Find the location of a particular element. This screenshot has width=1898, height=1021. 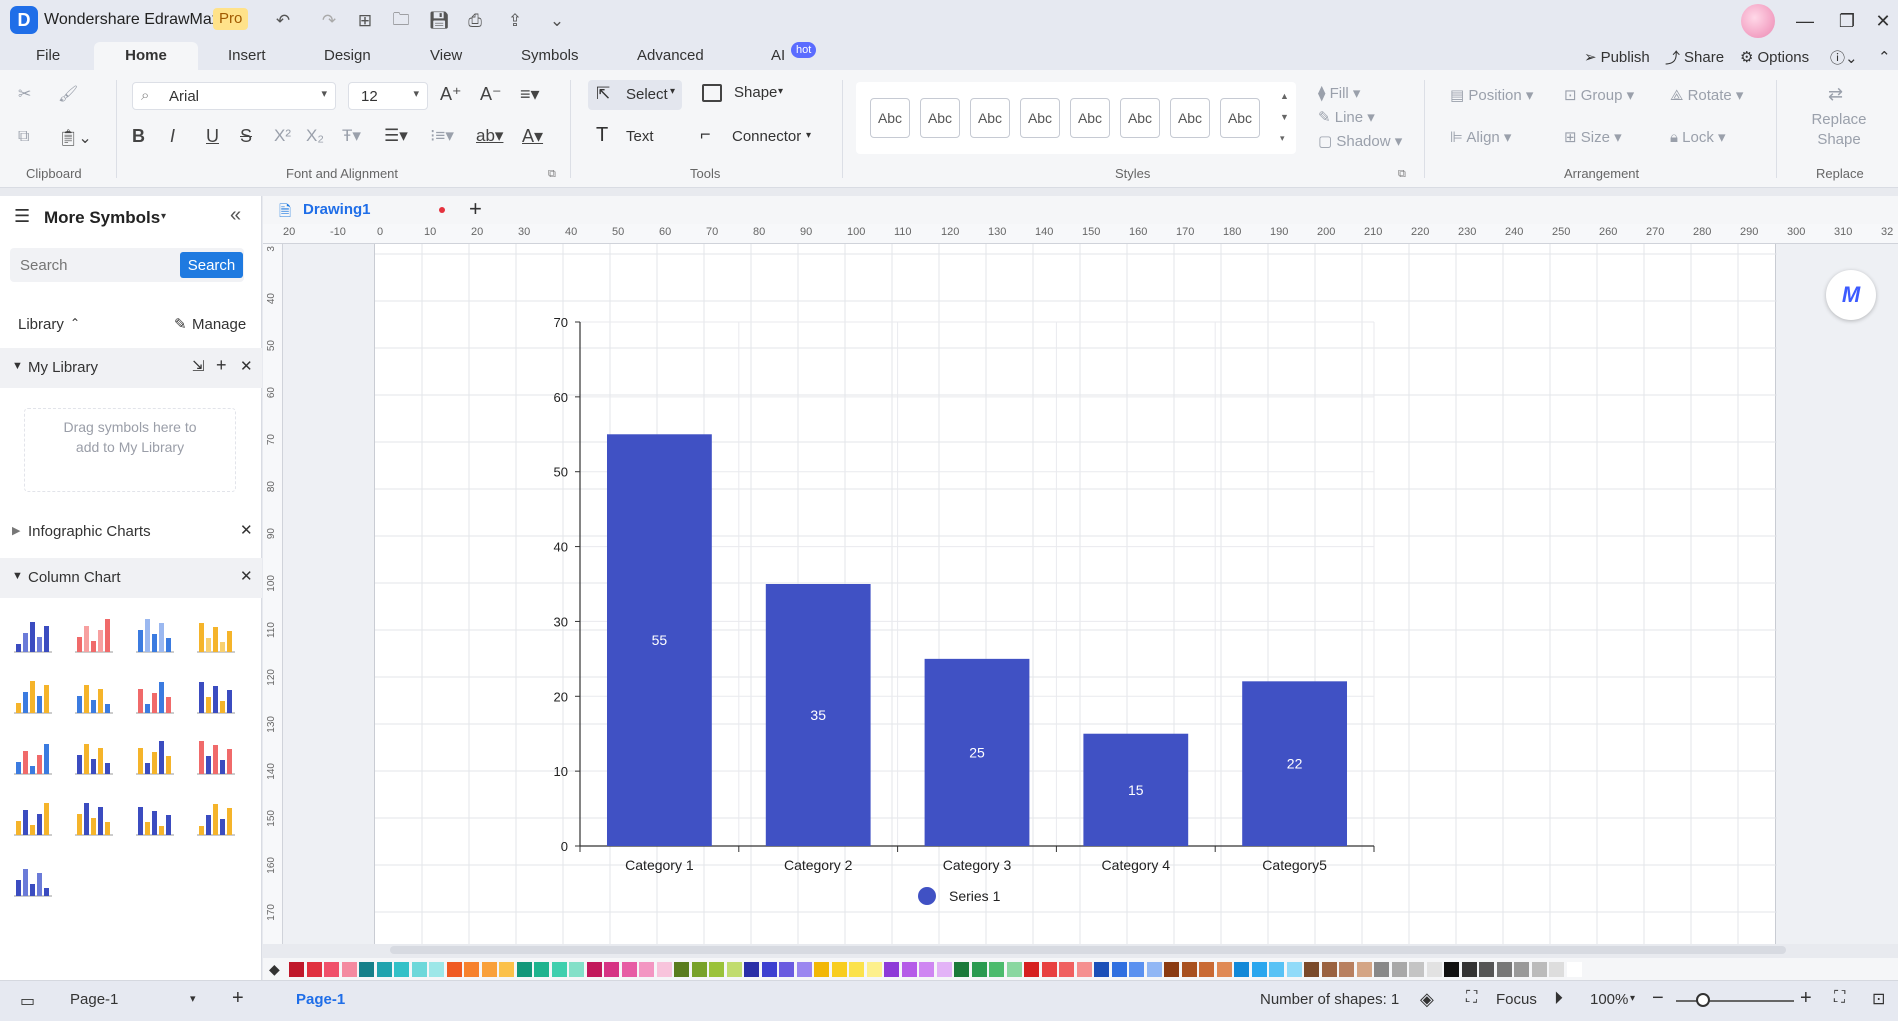

increase-font-icon: A⁺ is located at coordinates (451, 94).